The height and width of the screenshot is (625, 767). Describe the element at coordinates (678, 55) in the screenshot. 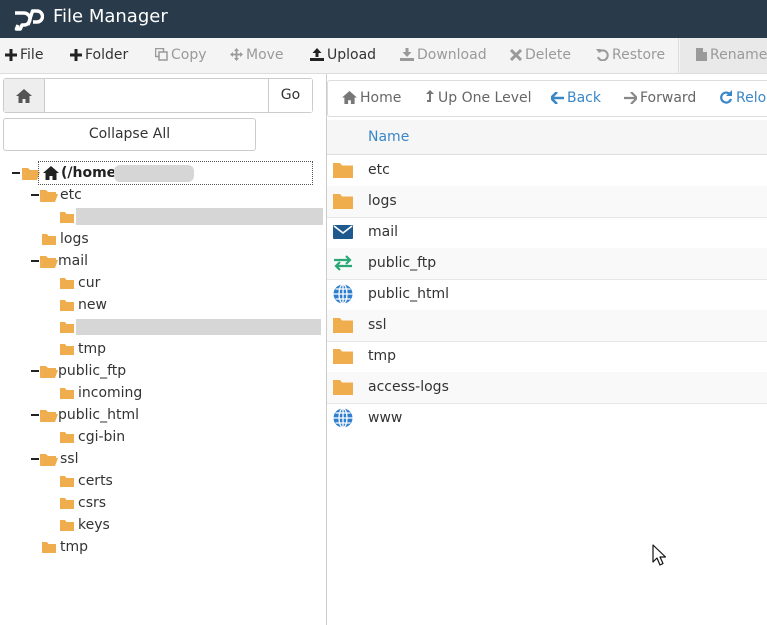

I see `toolbar-divider` at that location.